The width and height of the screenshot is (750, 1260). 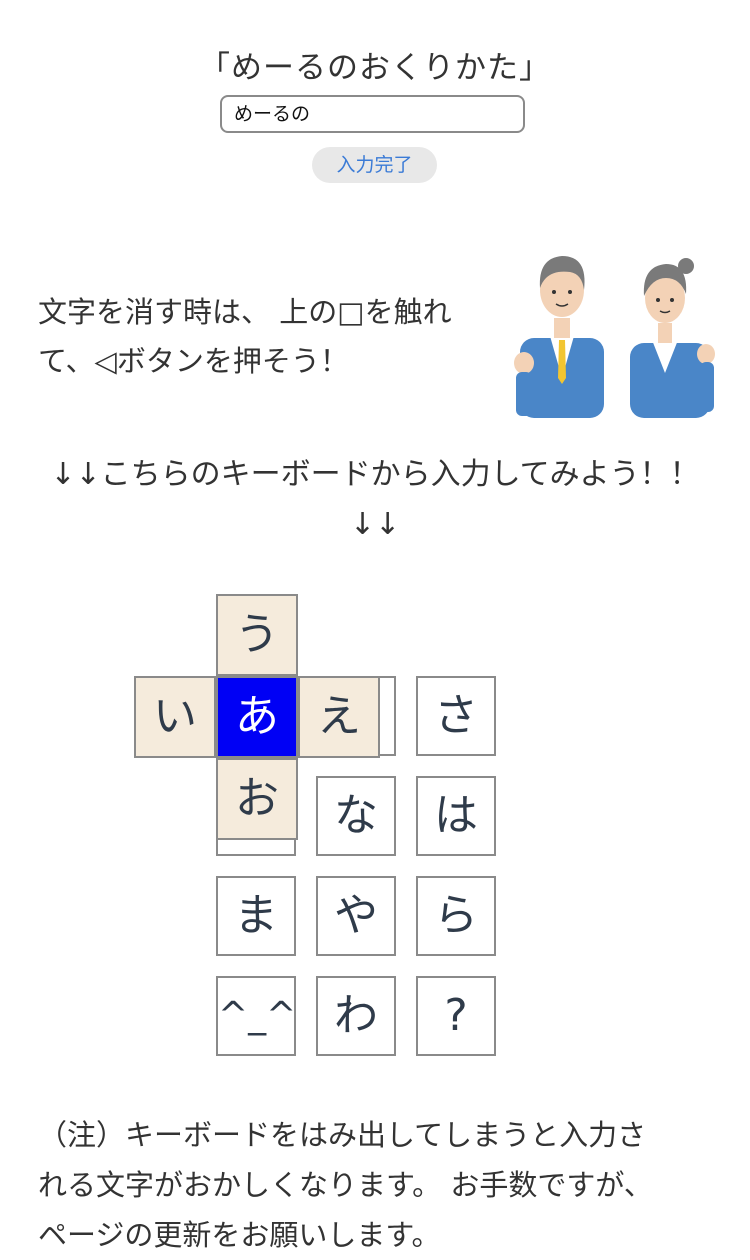 What do you see at coordinates (257, 635) in the screenshot?
I see `flick-key-u: う` at bounding box center [257, 635].